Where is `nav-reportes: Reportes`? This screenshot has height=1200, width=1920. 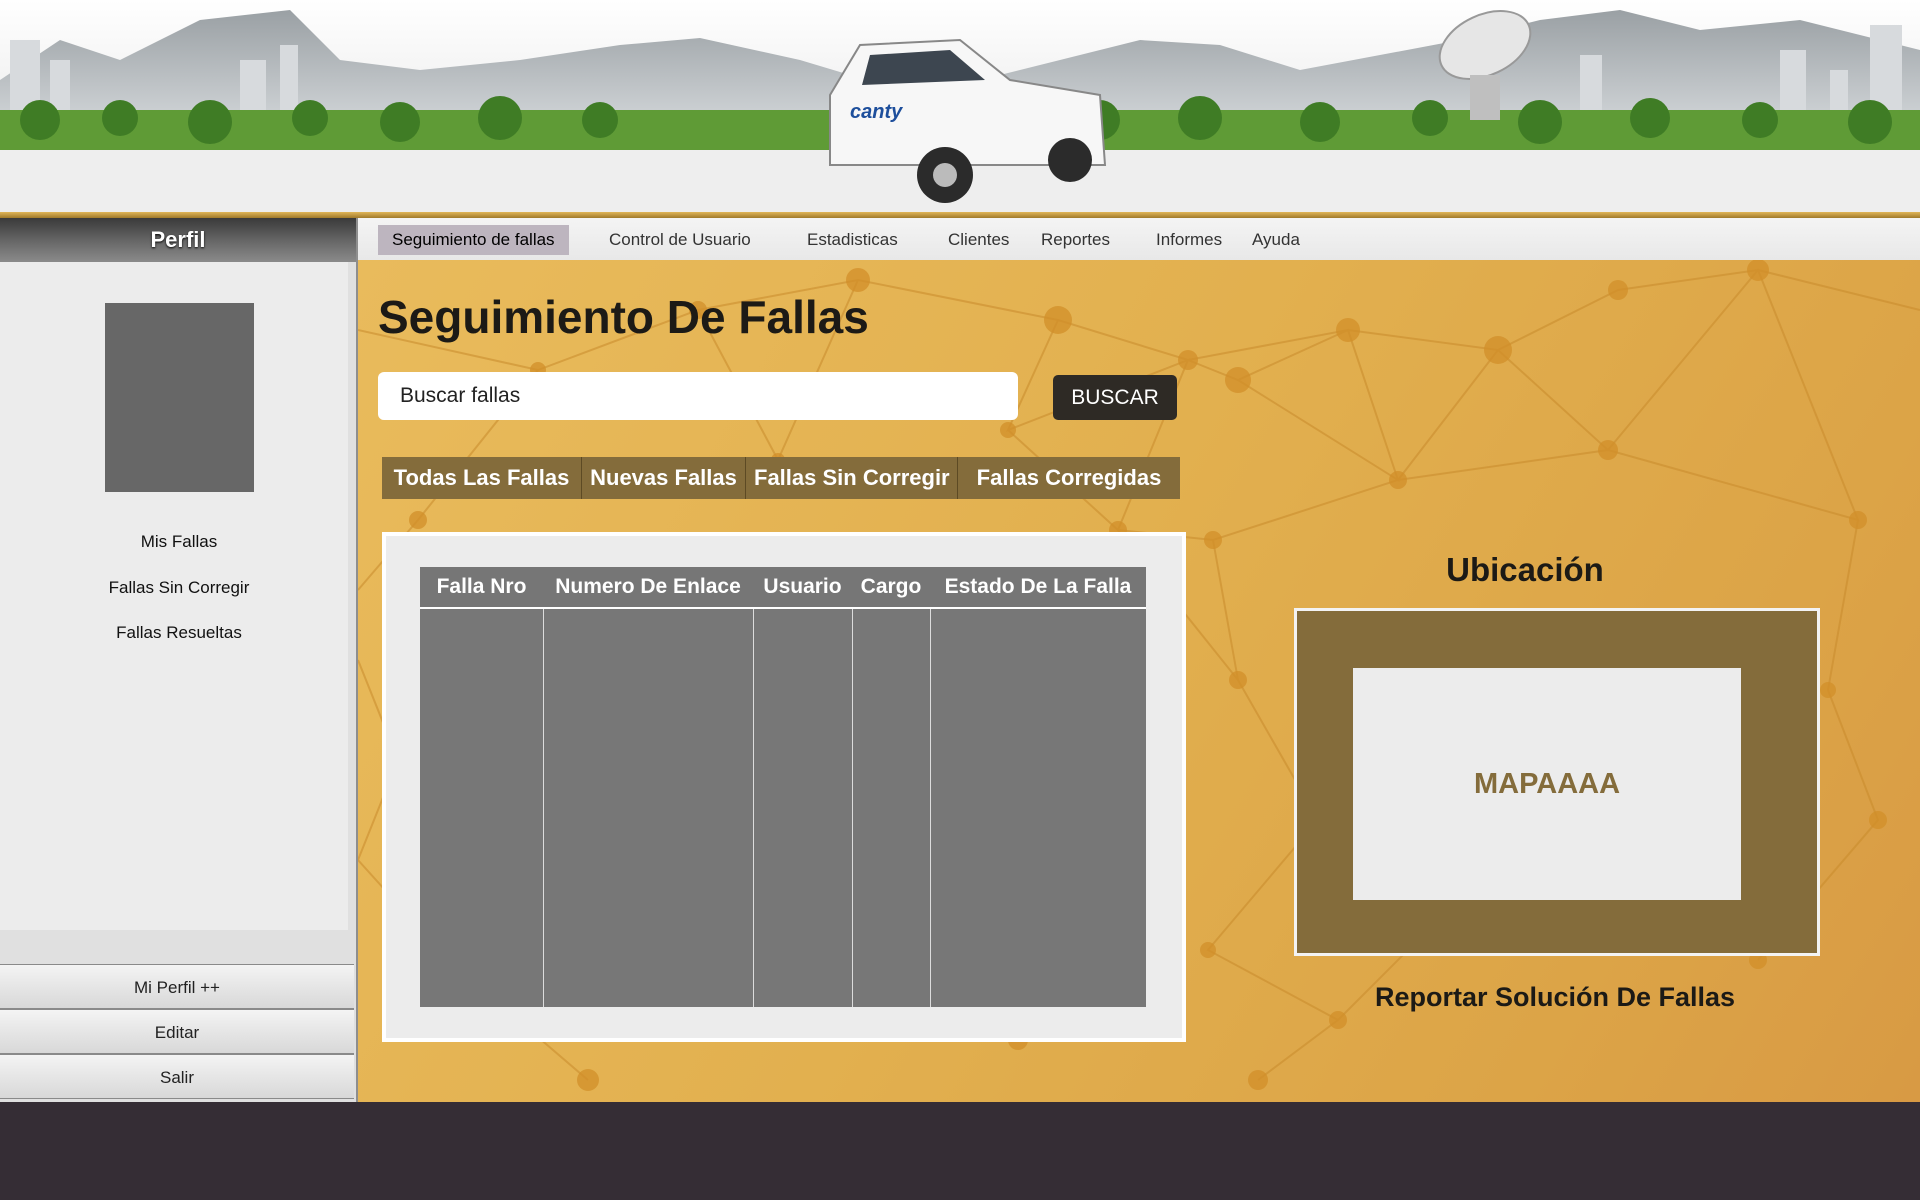
nav-reportes: Reportes is located at coordinates (1075, 240).